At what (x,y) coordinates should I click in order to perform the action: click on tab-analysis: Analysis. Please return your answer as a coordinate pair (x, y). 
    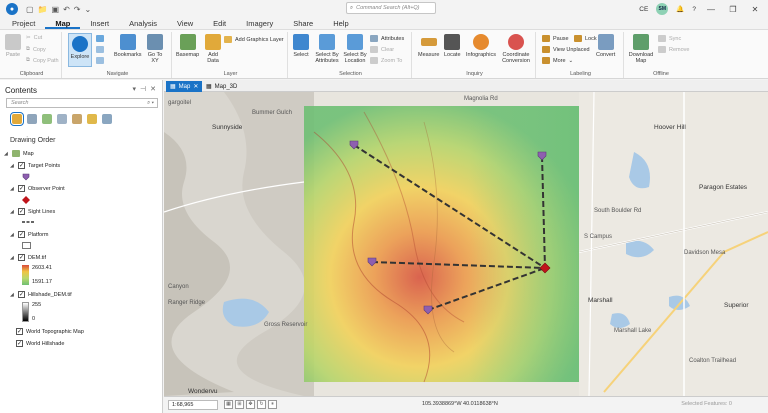
    Looking at the image, I should click on (143, 23).